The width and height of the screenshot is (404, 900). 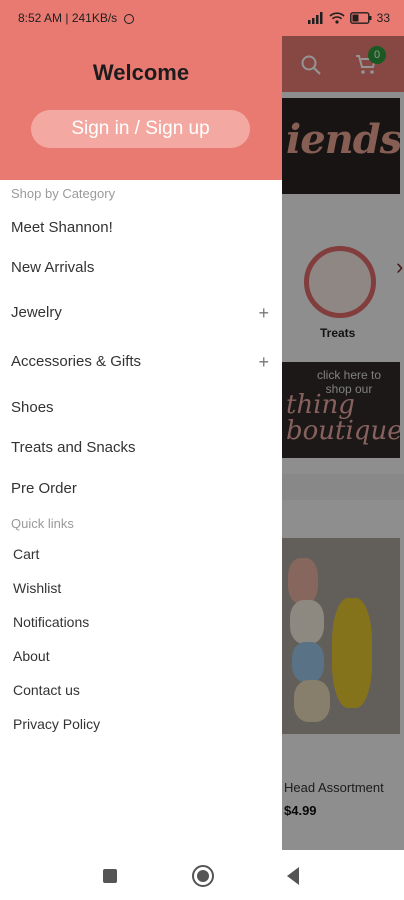 What do you see at coordinates (142, 408) in the screenshot?
I see `category-item-shoes: Shoes` at bounding box center [142, 408].